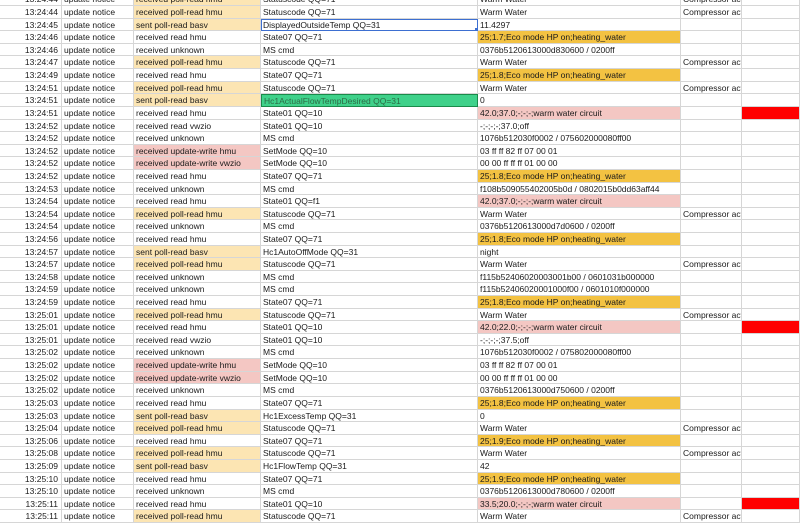 The image size is (800, 523). What do you see at coordinates (31, 239) in the screenshot?
I see `time-cell: 13:24:56` at bounding box center [31, 239].